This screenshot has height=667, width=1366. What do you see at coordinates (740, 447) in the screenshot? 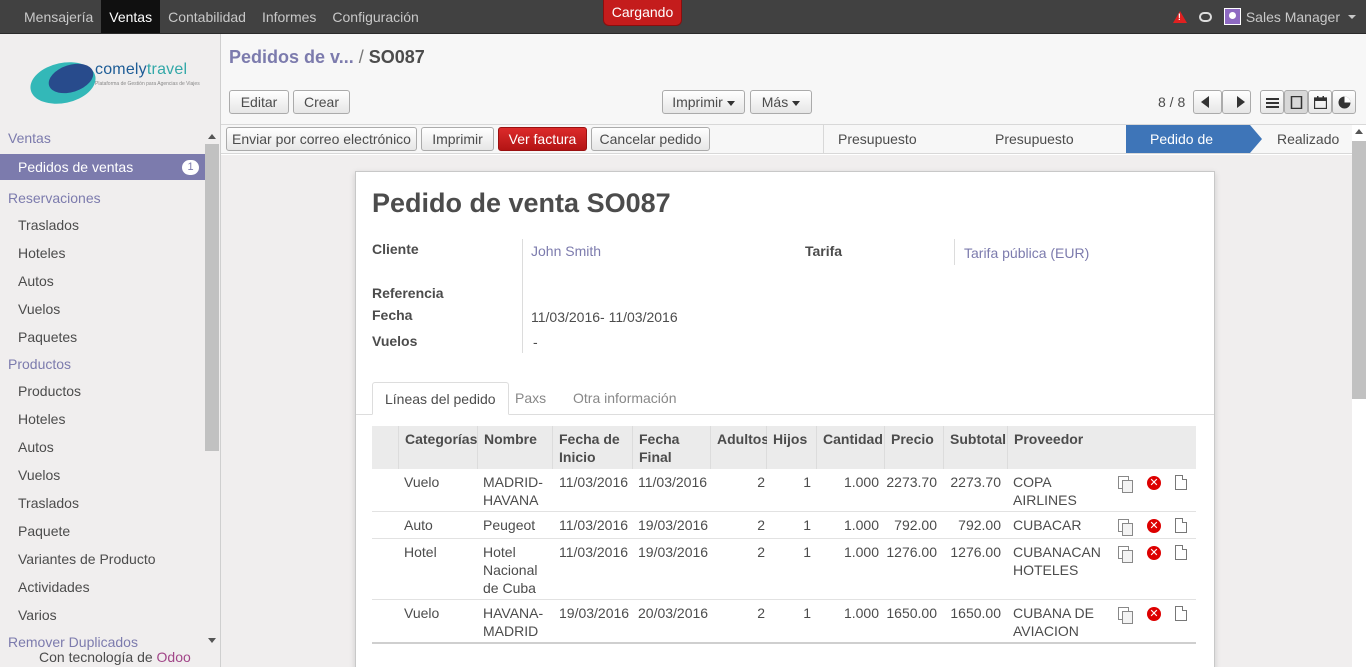
I see `column-header: Adultos` at bounding box center [740, 447].